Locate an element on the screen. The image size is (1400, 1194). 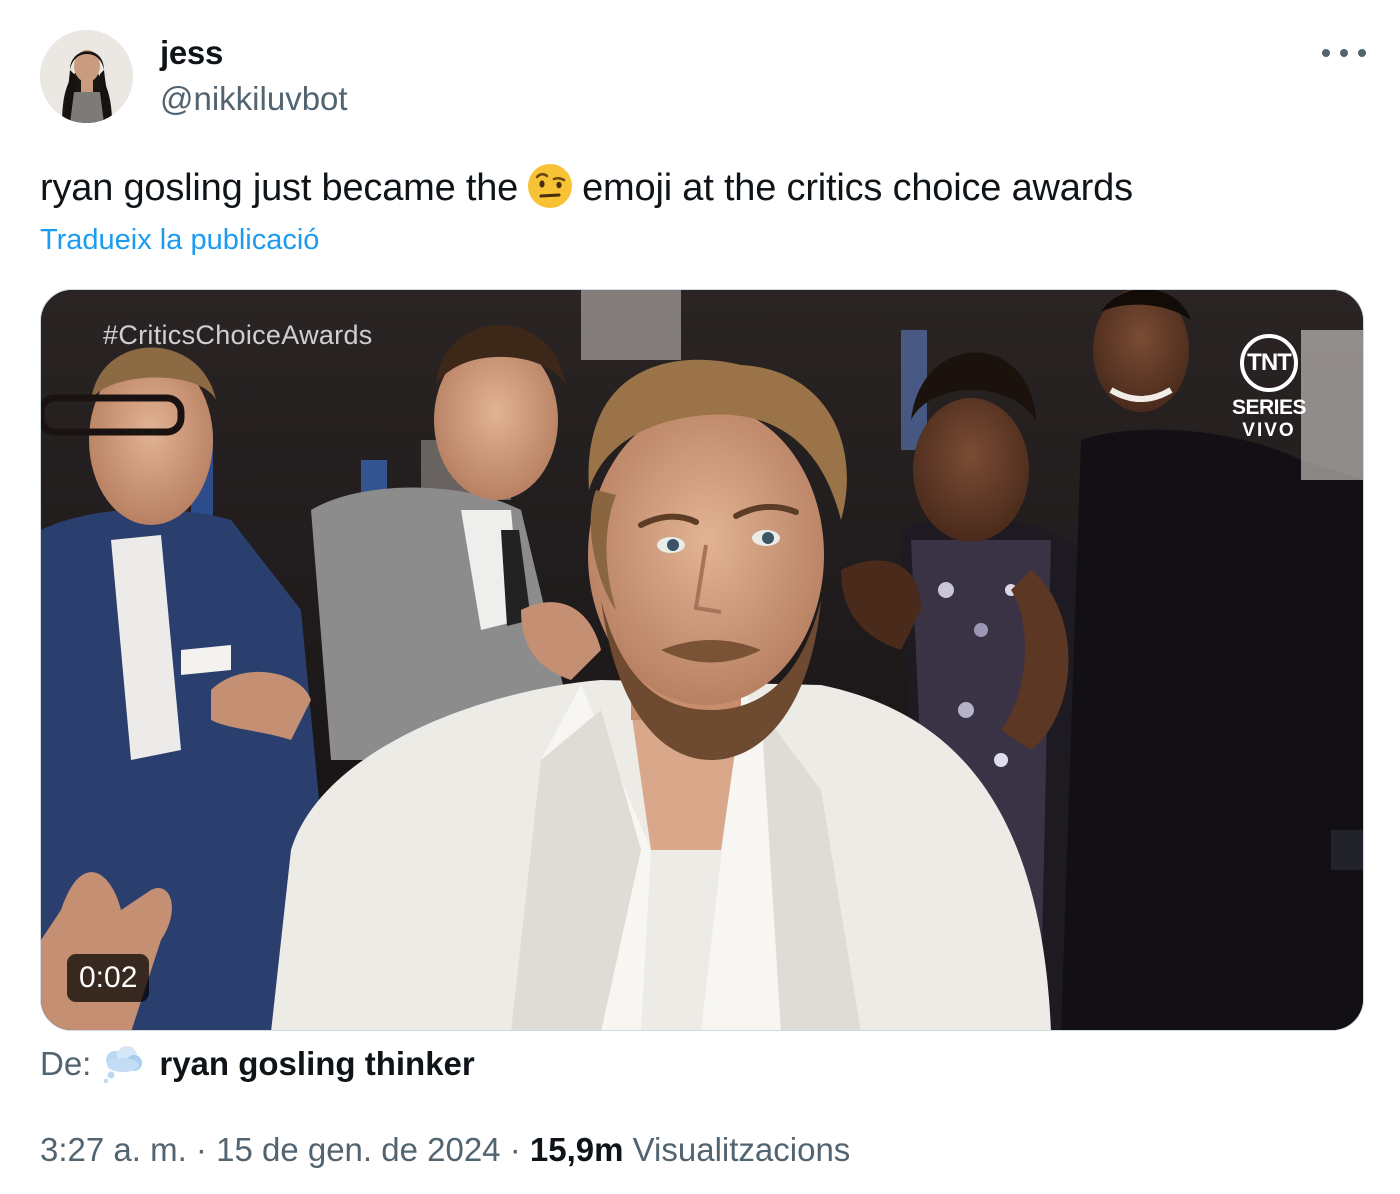
face-with-raised-eyebrow-emoji-icon is located at coordinates (550, 186).